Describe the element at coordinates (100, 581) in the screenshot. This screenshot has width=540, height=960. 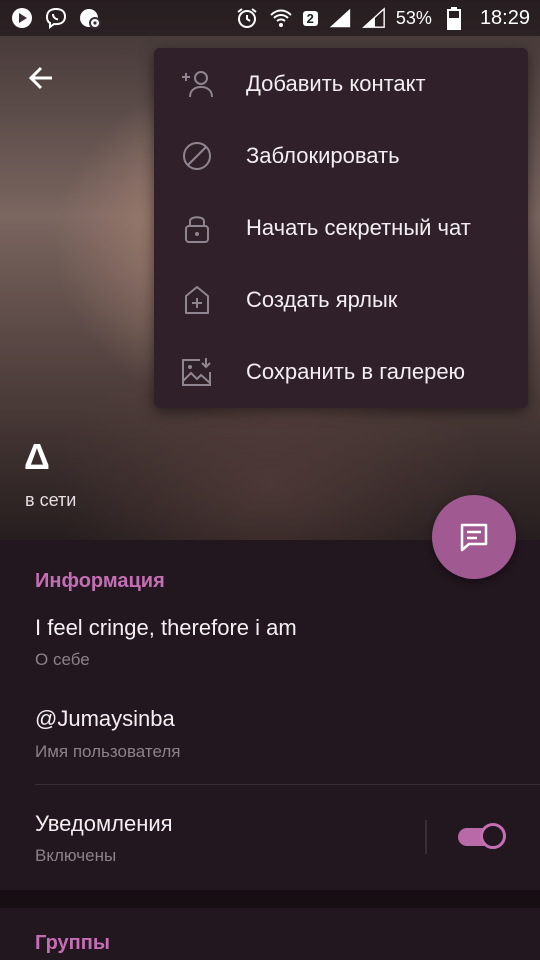
I see `info-section-title: Информация` at that location.